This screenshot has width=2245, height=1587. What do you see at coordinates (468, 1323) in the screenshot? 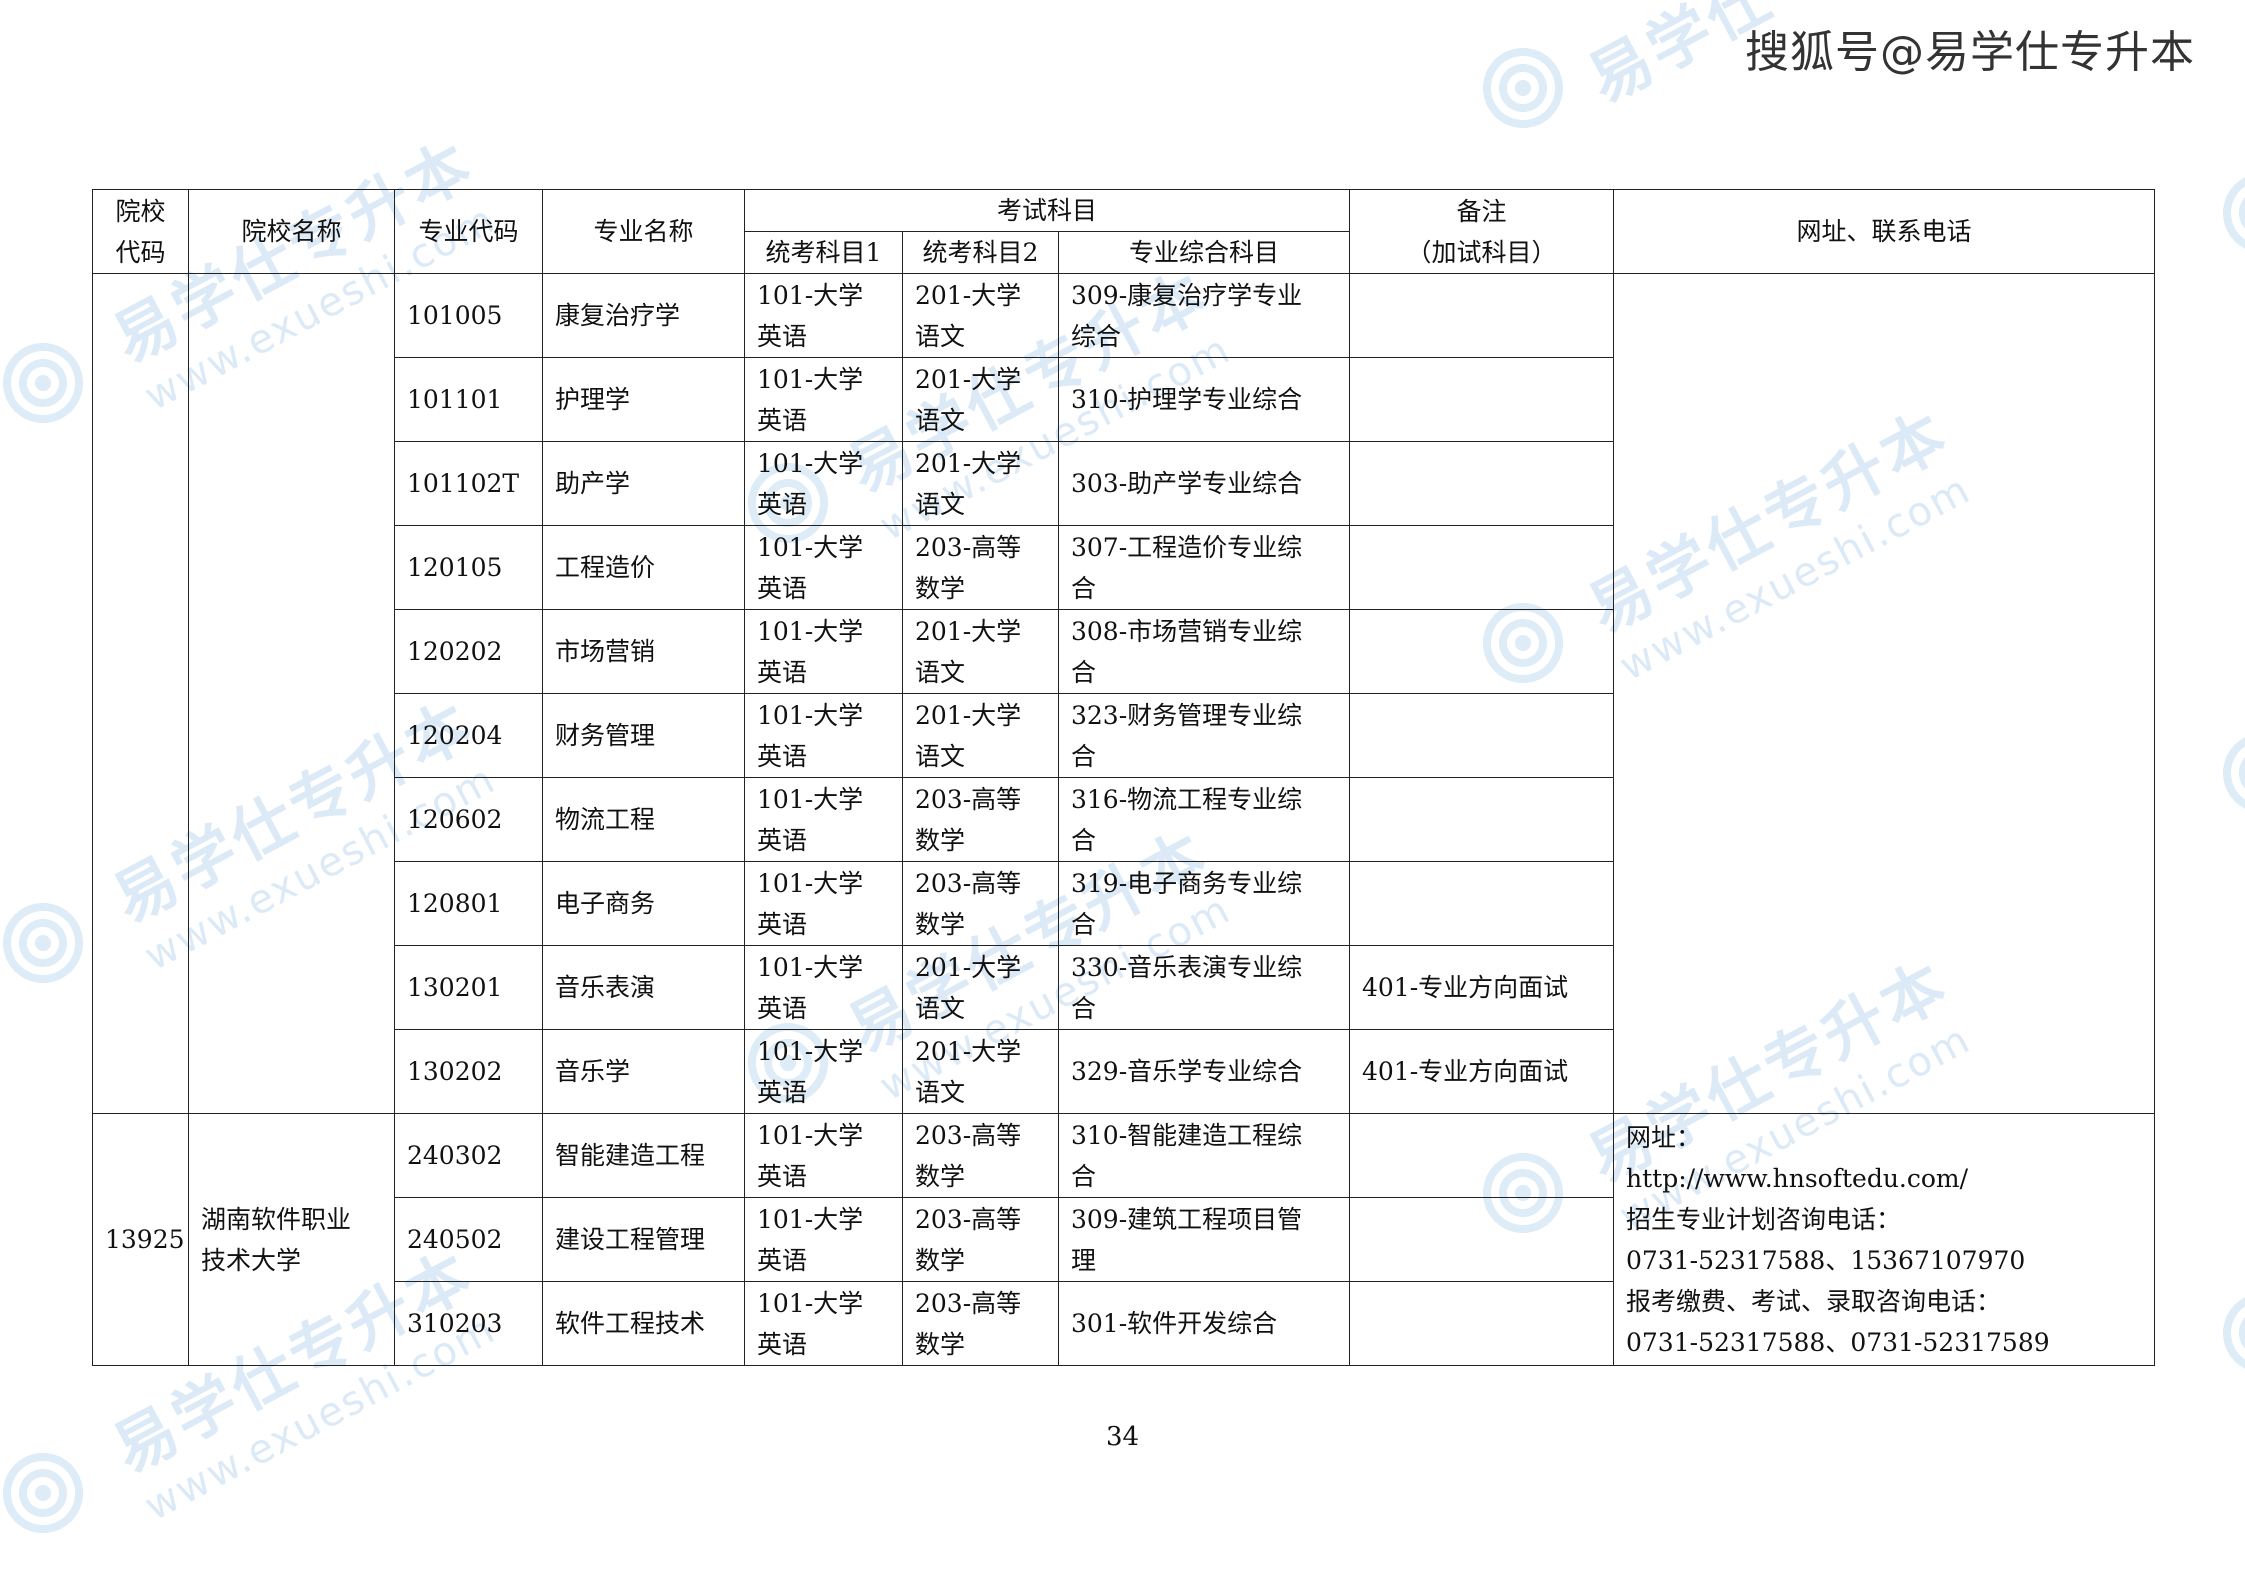
I see `major-code-cell: 310203` at bounding box center [468, 1323].